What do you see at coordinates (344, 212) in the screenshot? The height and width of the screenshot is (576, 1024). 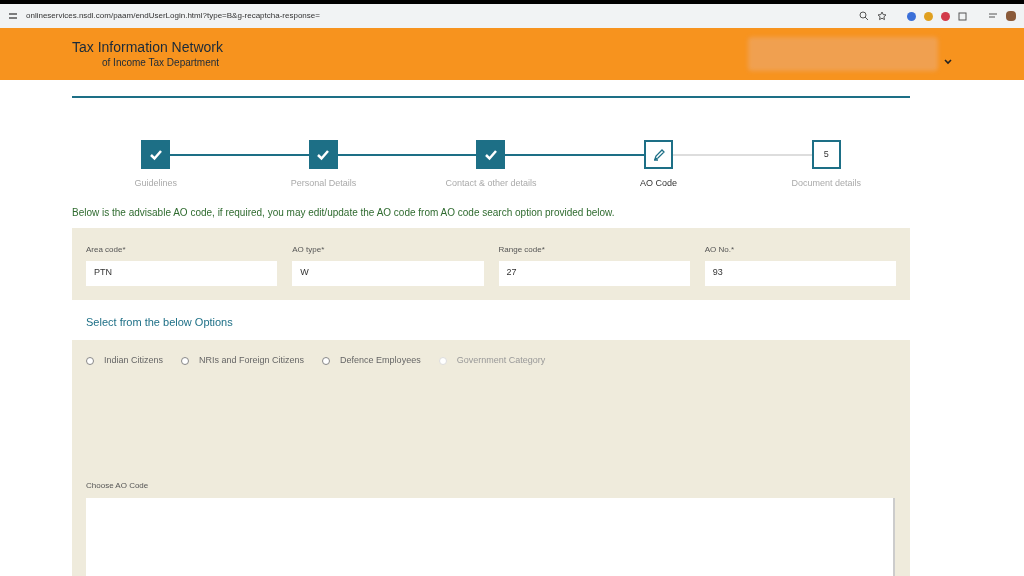 I see `instruction-text: Below is the advisable AO code, if required, you may edit/update the AO code from AO code search option provided below.` at bounding box center [344, 212].